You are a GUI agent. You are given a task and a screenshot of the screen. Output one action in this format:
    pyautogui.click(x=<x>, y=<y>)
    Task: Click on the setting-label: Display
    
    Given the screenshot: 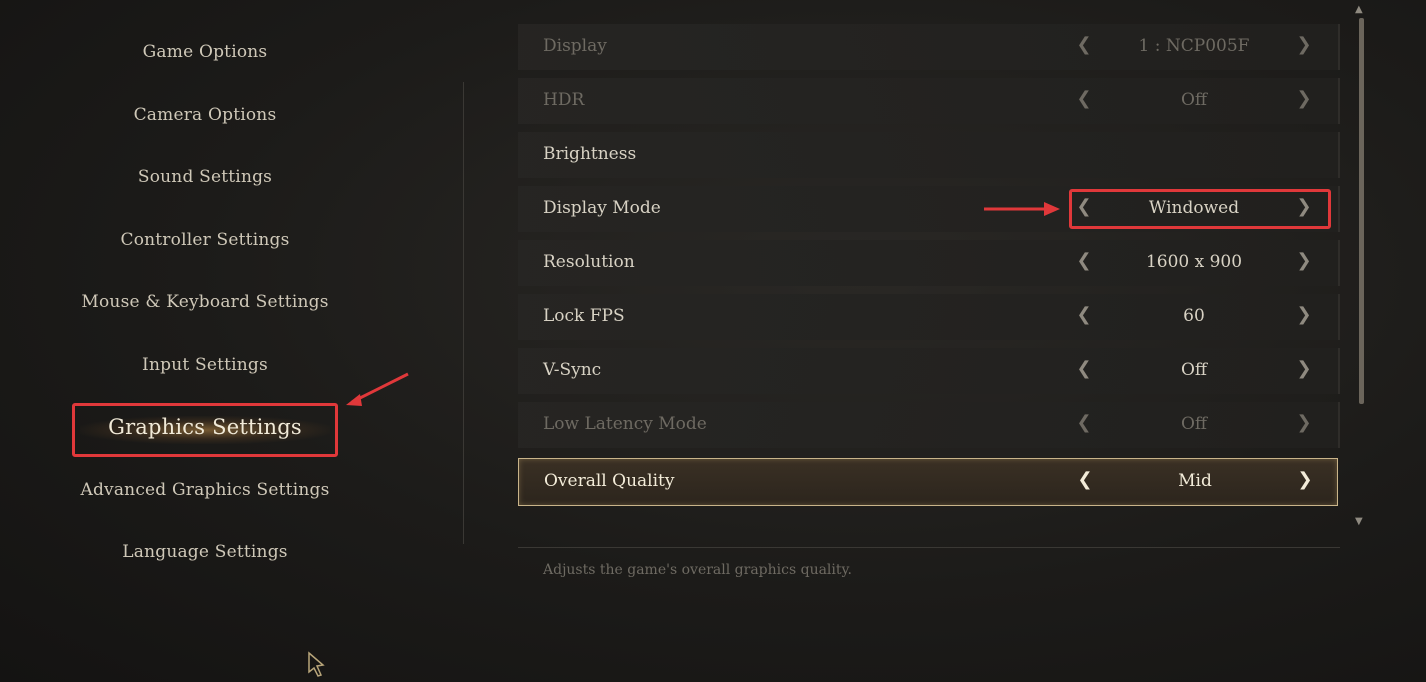 What is the action you would take?
    pyautogui.click(x=575, y=46)
    